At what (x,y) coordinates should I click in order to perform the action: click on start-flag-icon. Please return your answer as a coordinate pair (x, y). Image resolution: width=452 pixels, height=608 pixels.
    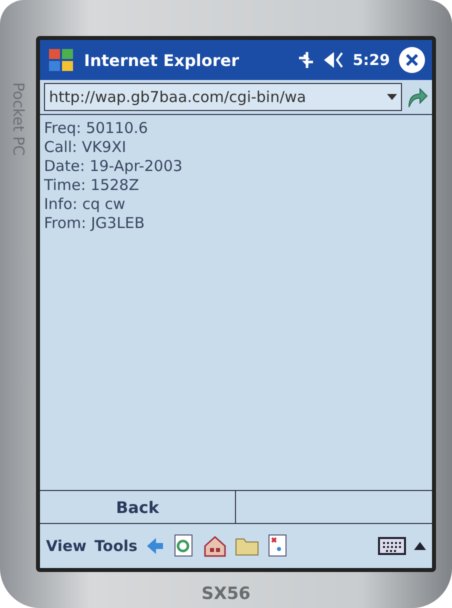
    Looking at the image, I should click on (61, 60).